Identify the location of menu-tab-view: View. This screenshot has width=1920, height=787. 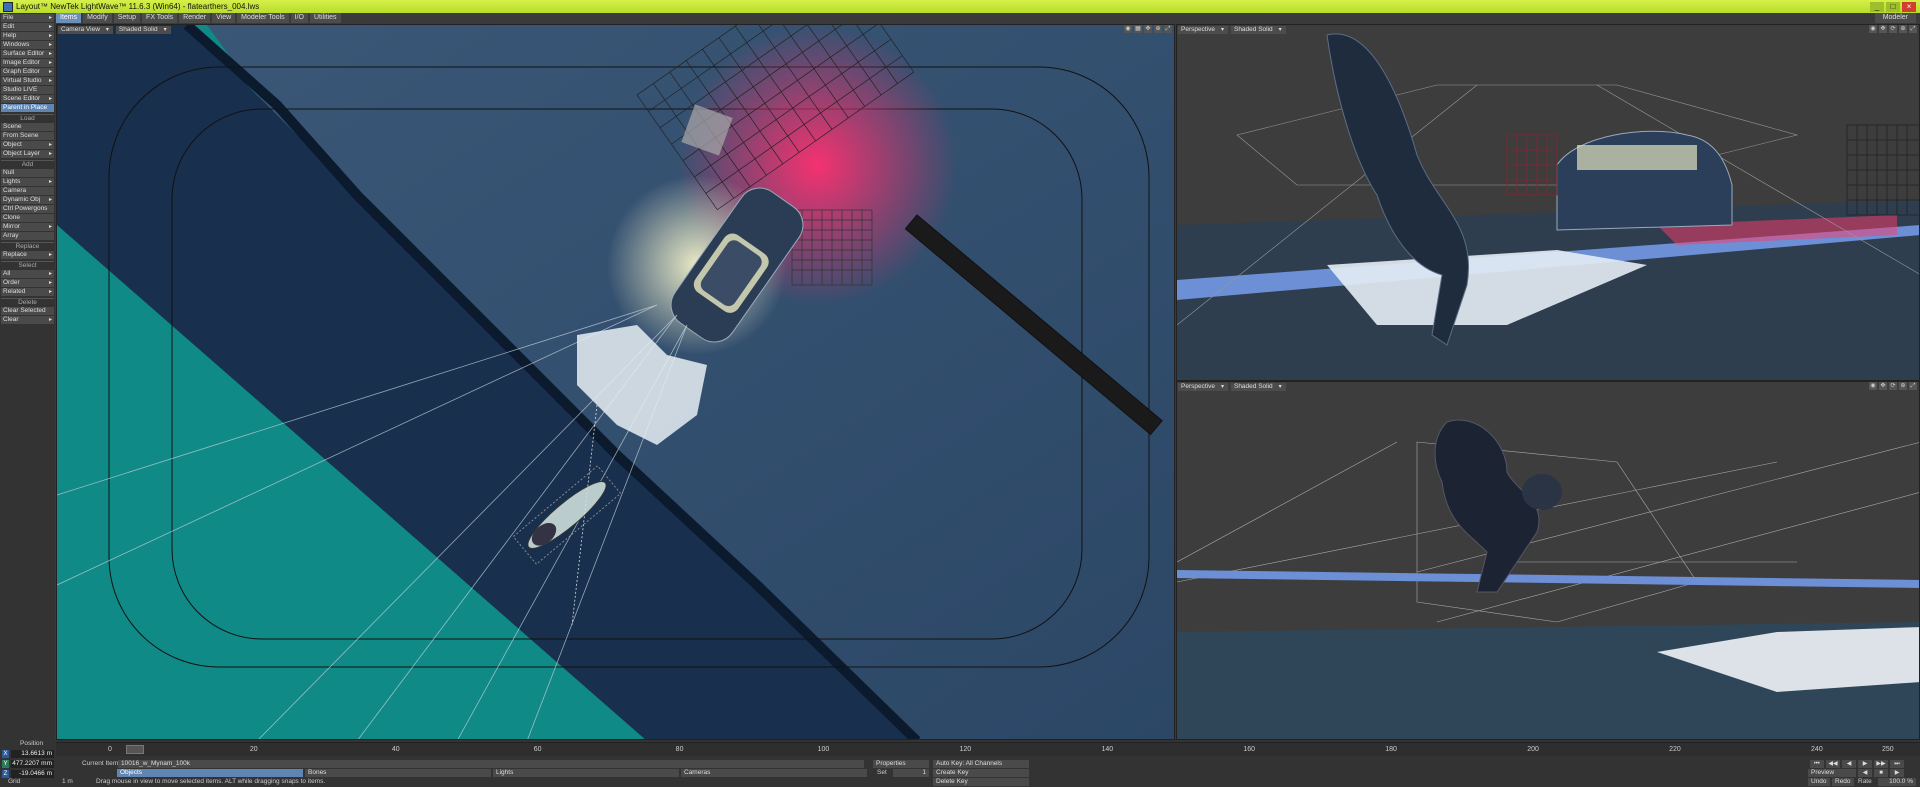
(224, 18).